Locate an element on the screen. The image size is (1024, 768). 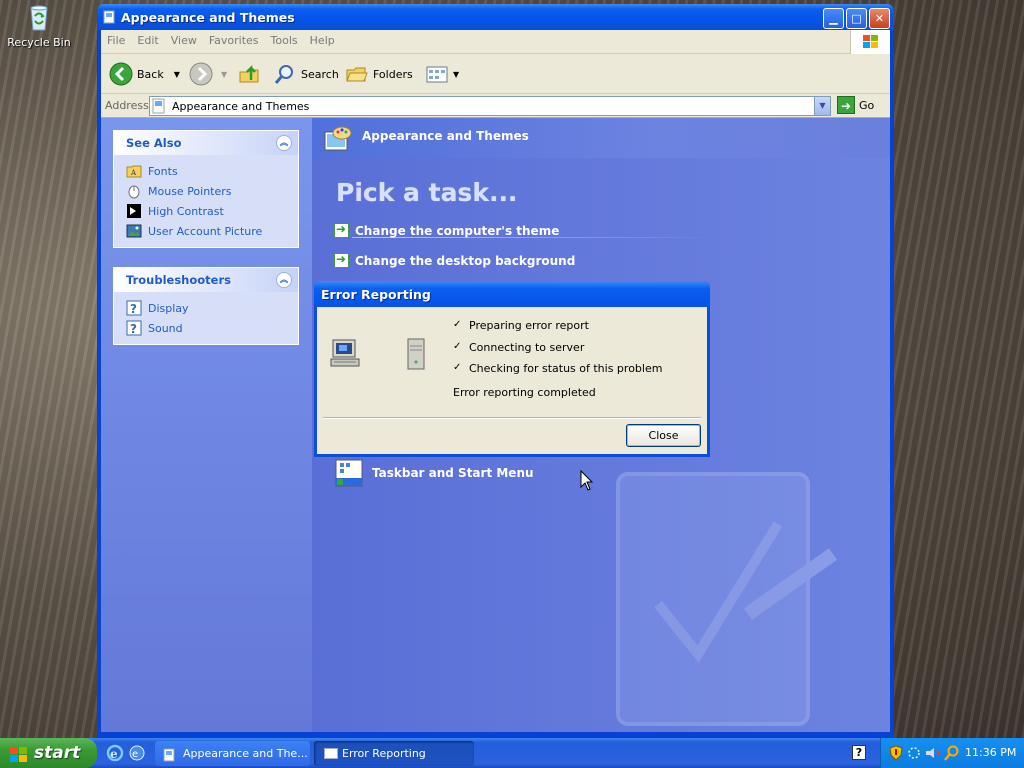
troubleshooter-display: ? Display is located at coordinates (206, 308).